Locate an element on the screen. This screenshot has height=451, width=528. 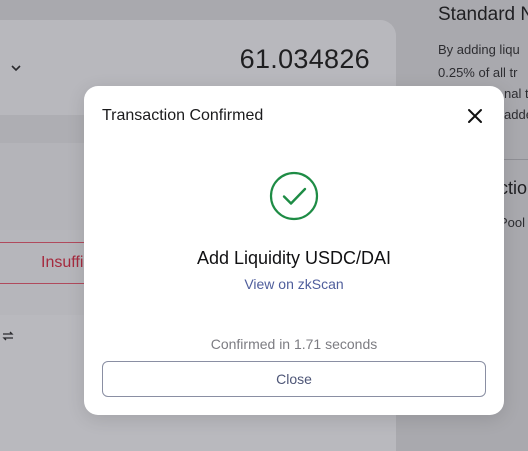
side-panel-title: Standard N is located at coordinates (483, 14).